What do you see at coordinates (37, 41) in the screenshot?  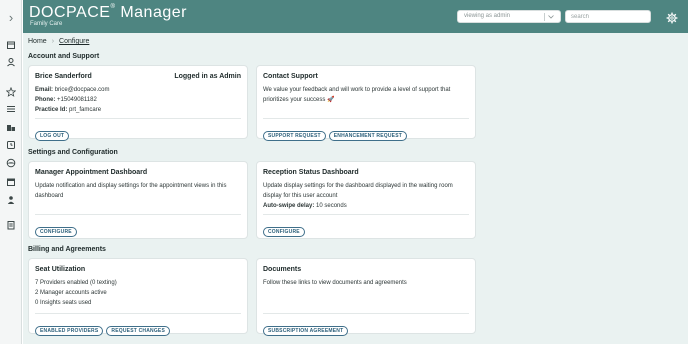 I see `breadcrumb-home: Home` at bounding box center [37, 41].